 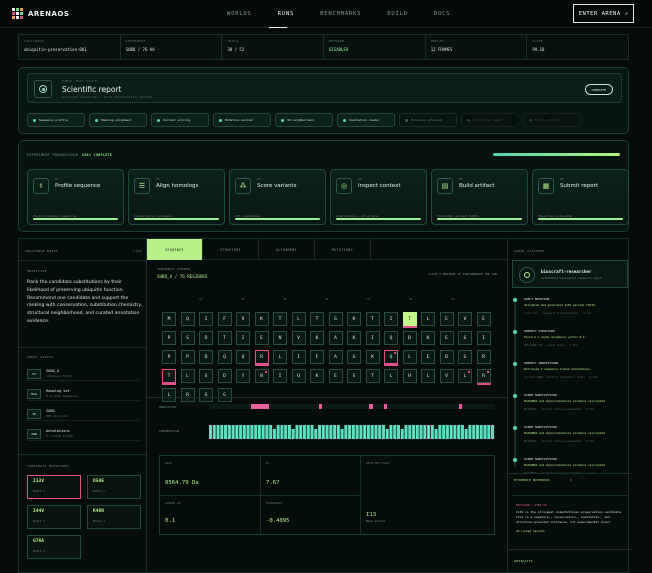 What do you see at coordinates (298, 357) in the screenshot?
I see `residue-44: I` at bounding box center [298, 357].